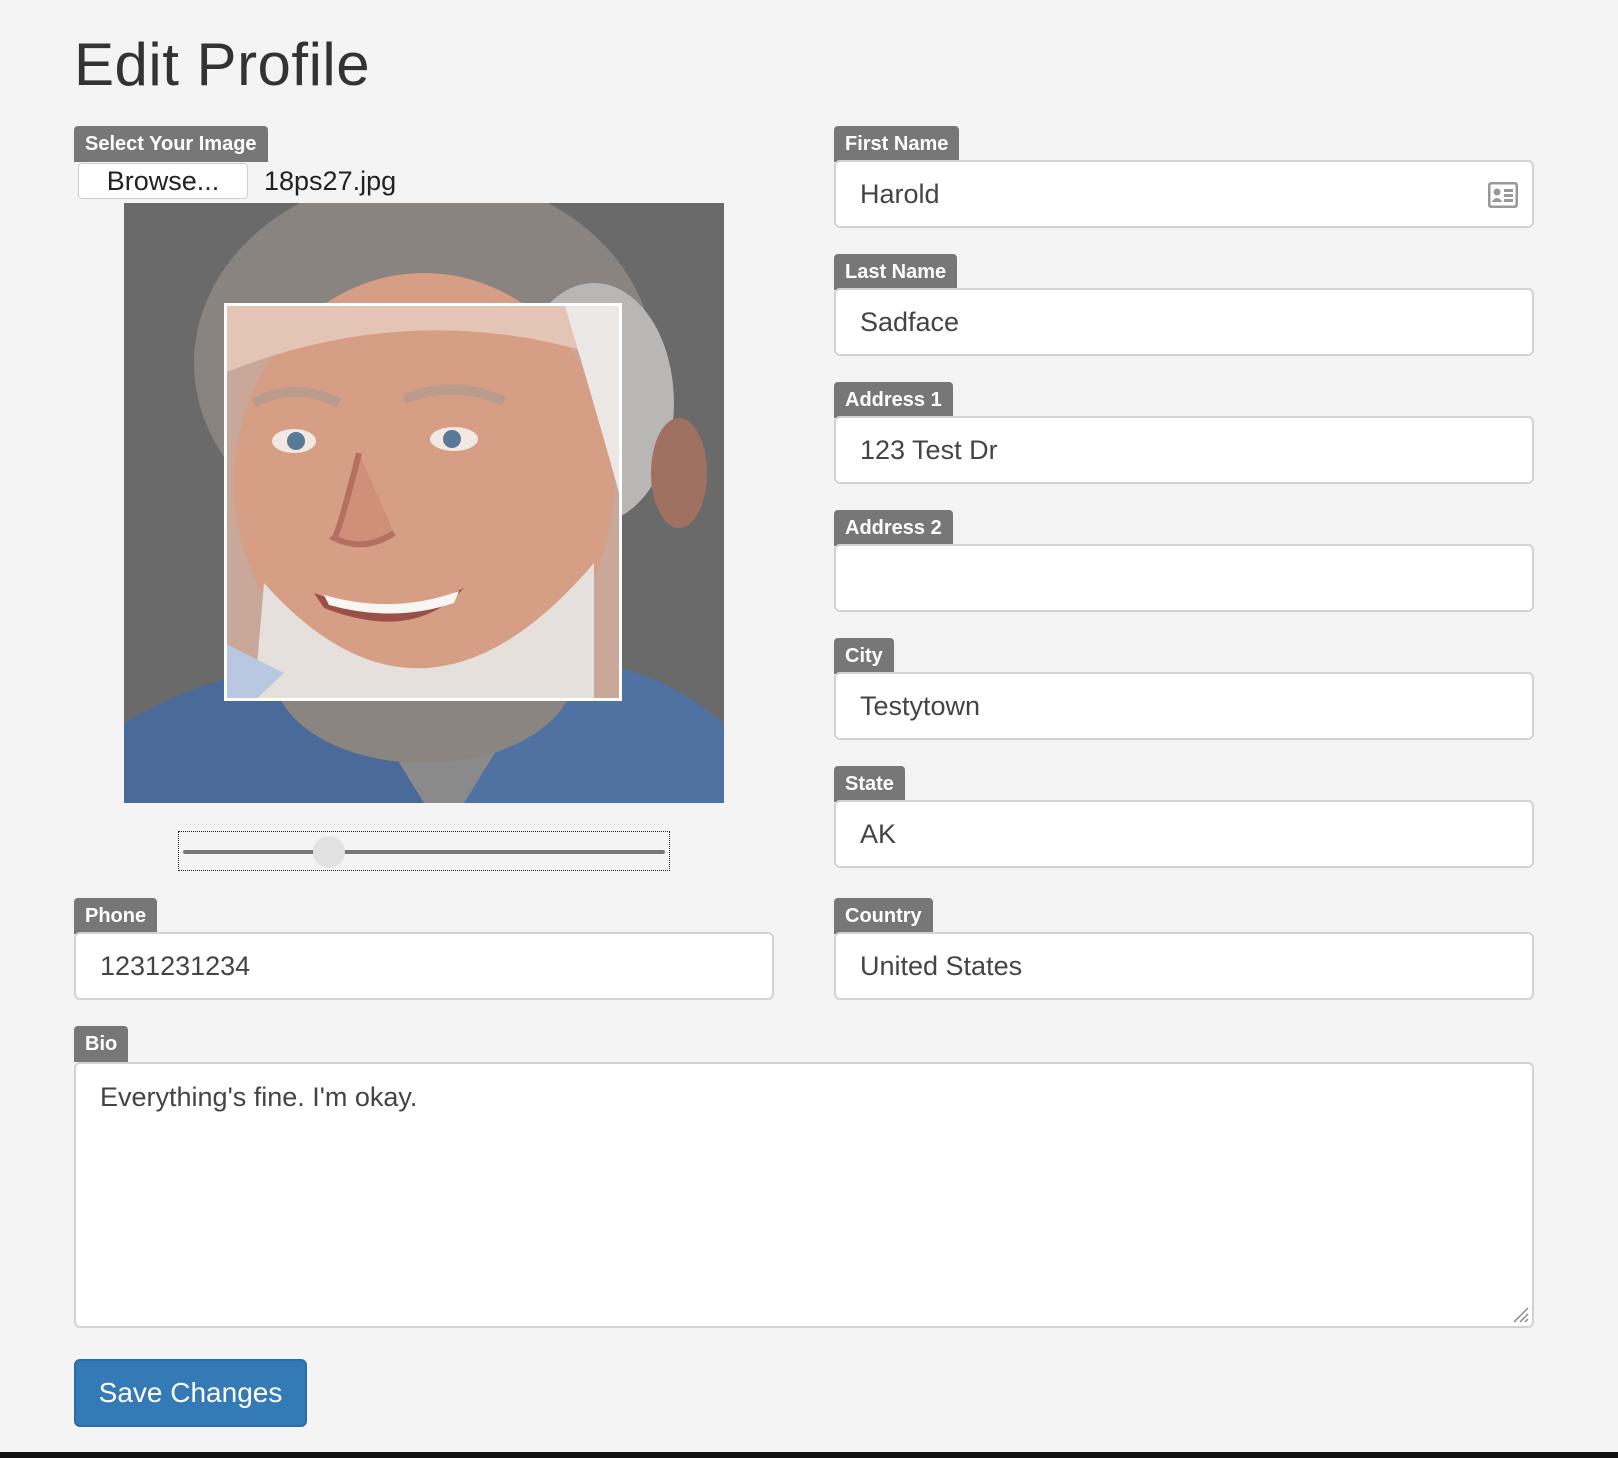 This screenshot has width=1618, height=1458. What do you see at coordinates (869, 784) in the screenshot?
I see `state-label: State` at bounding box center [869, 784].